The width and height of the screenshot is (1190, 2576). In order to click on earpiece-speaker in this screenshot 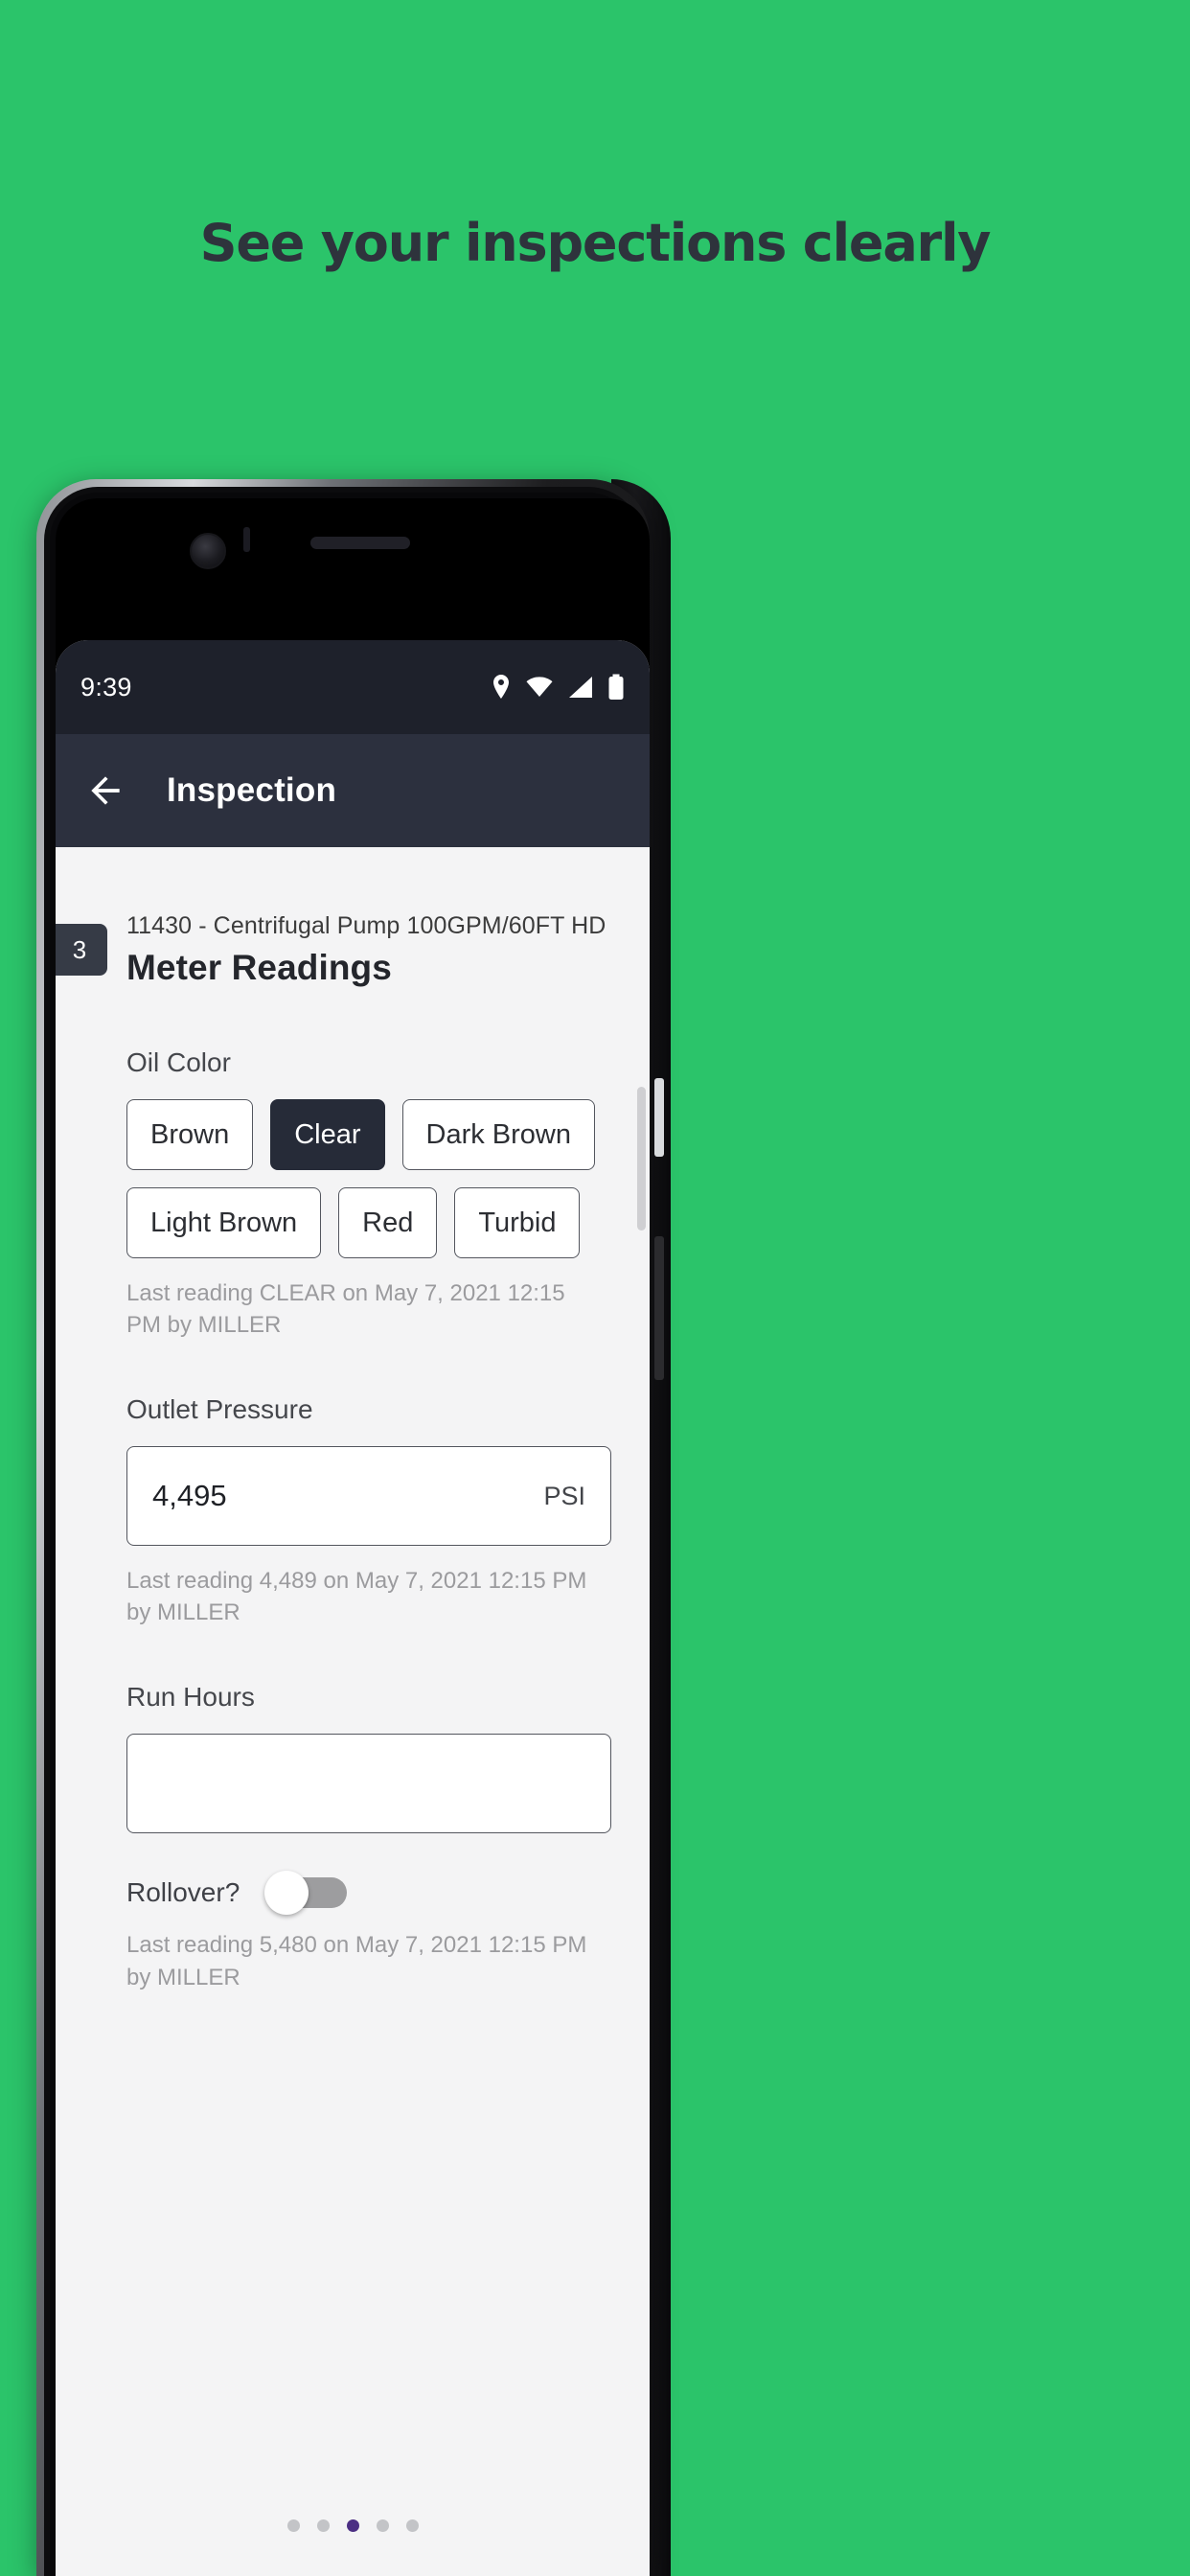, I will do `click(360, 543)`.